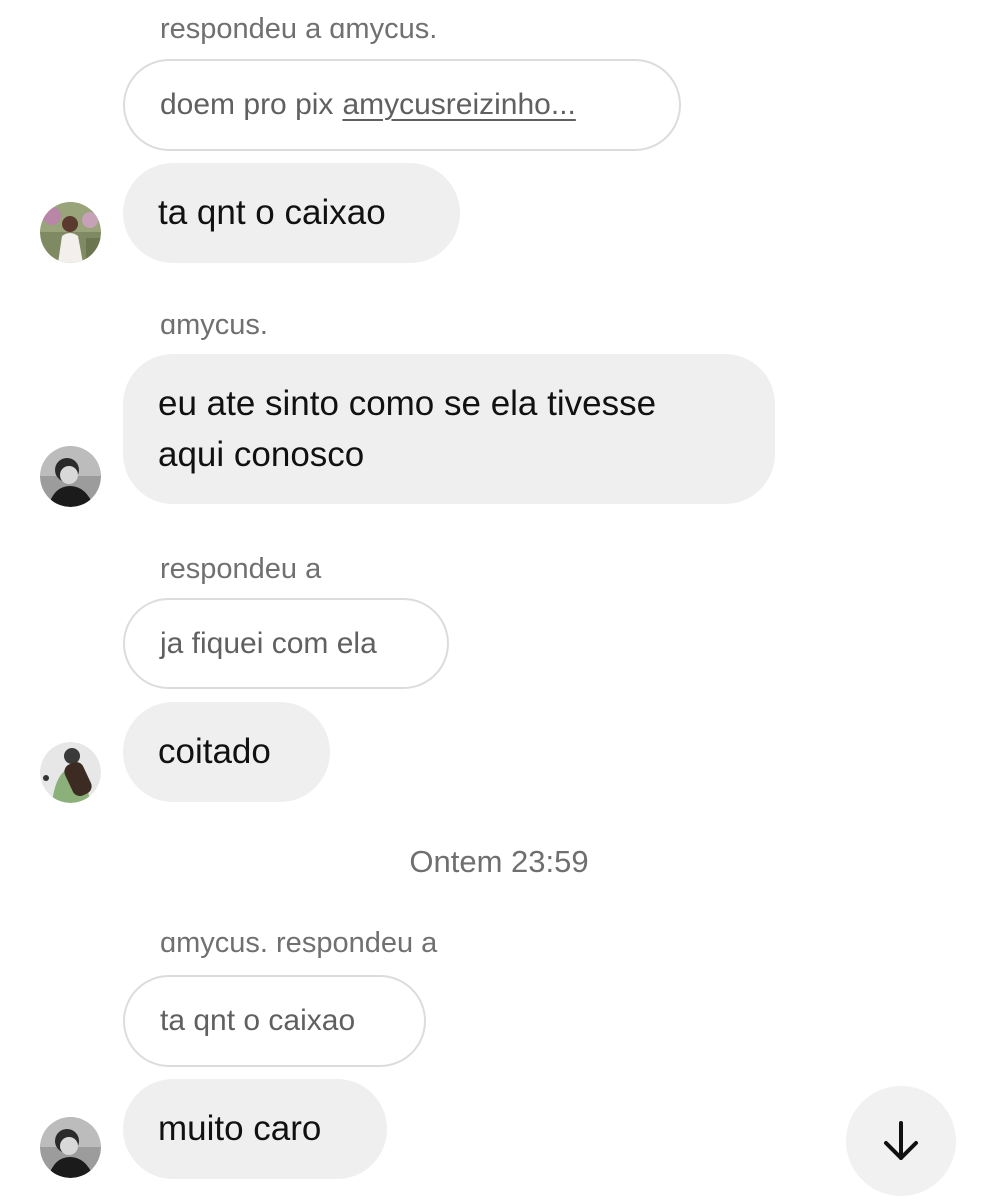 The width and height of the screenshot is (998, 1200). I want to click on quoted-message: ta qnt o caixao, so click(274, 1021).